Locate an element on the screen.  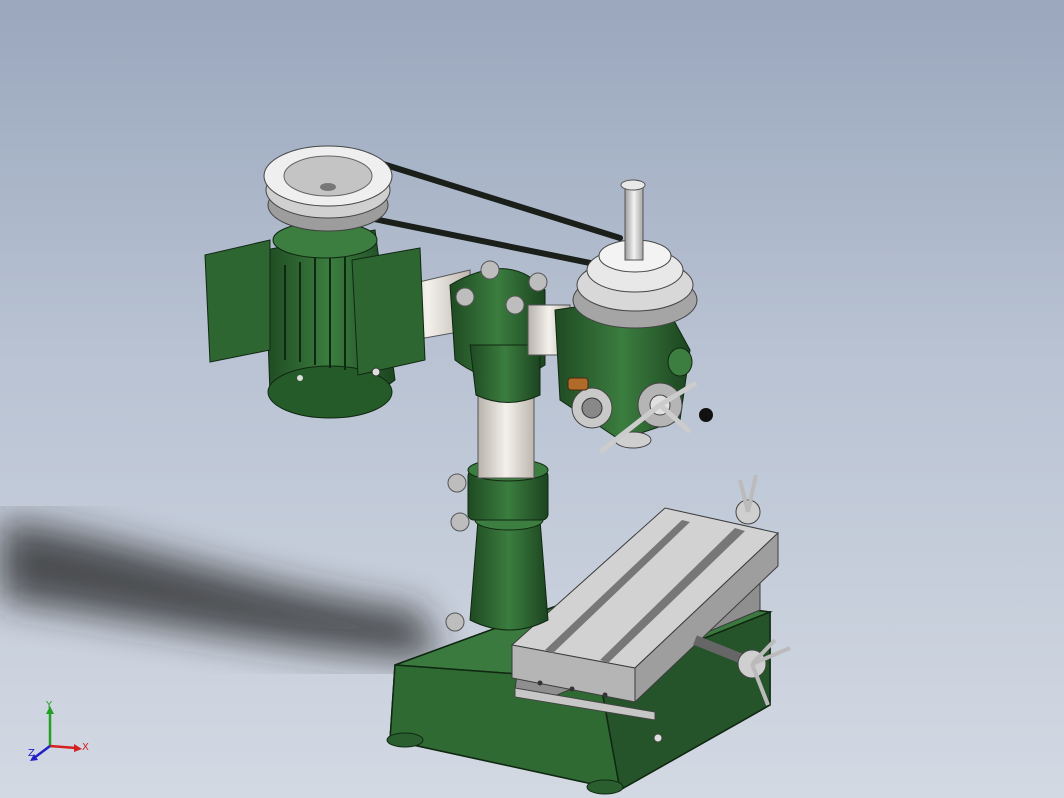
z-axis-label: Z is located at coordinates (31, 753).